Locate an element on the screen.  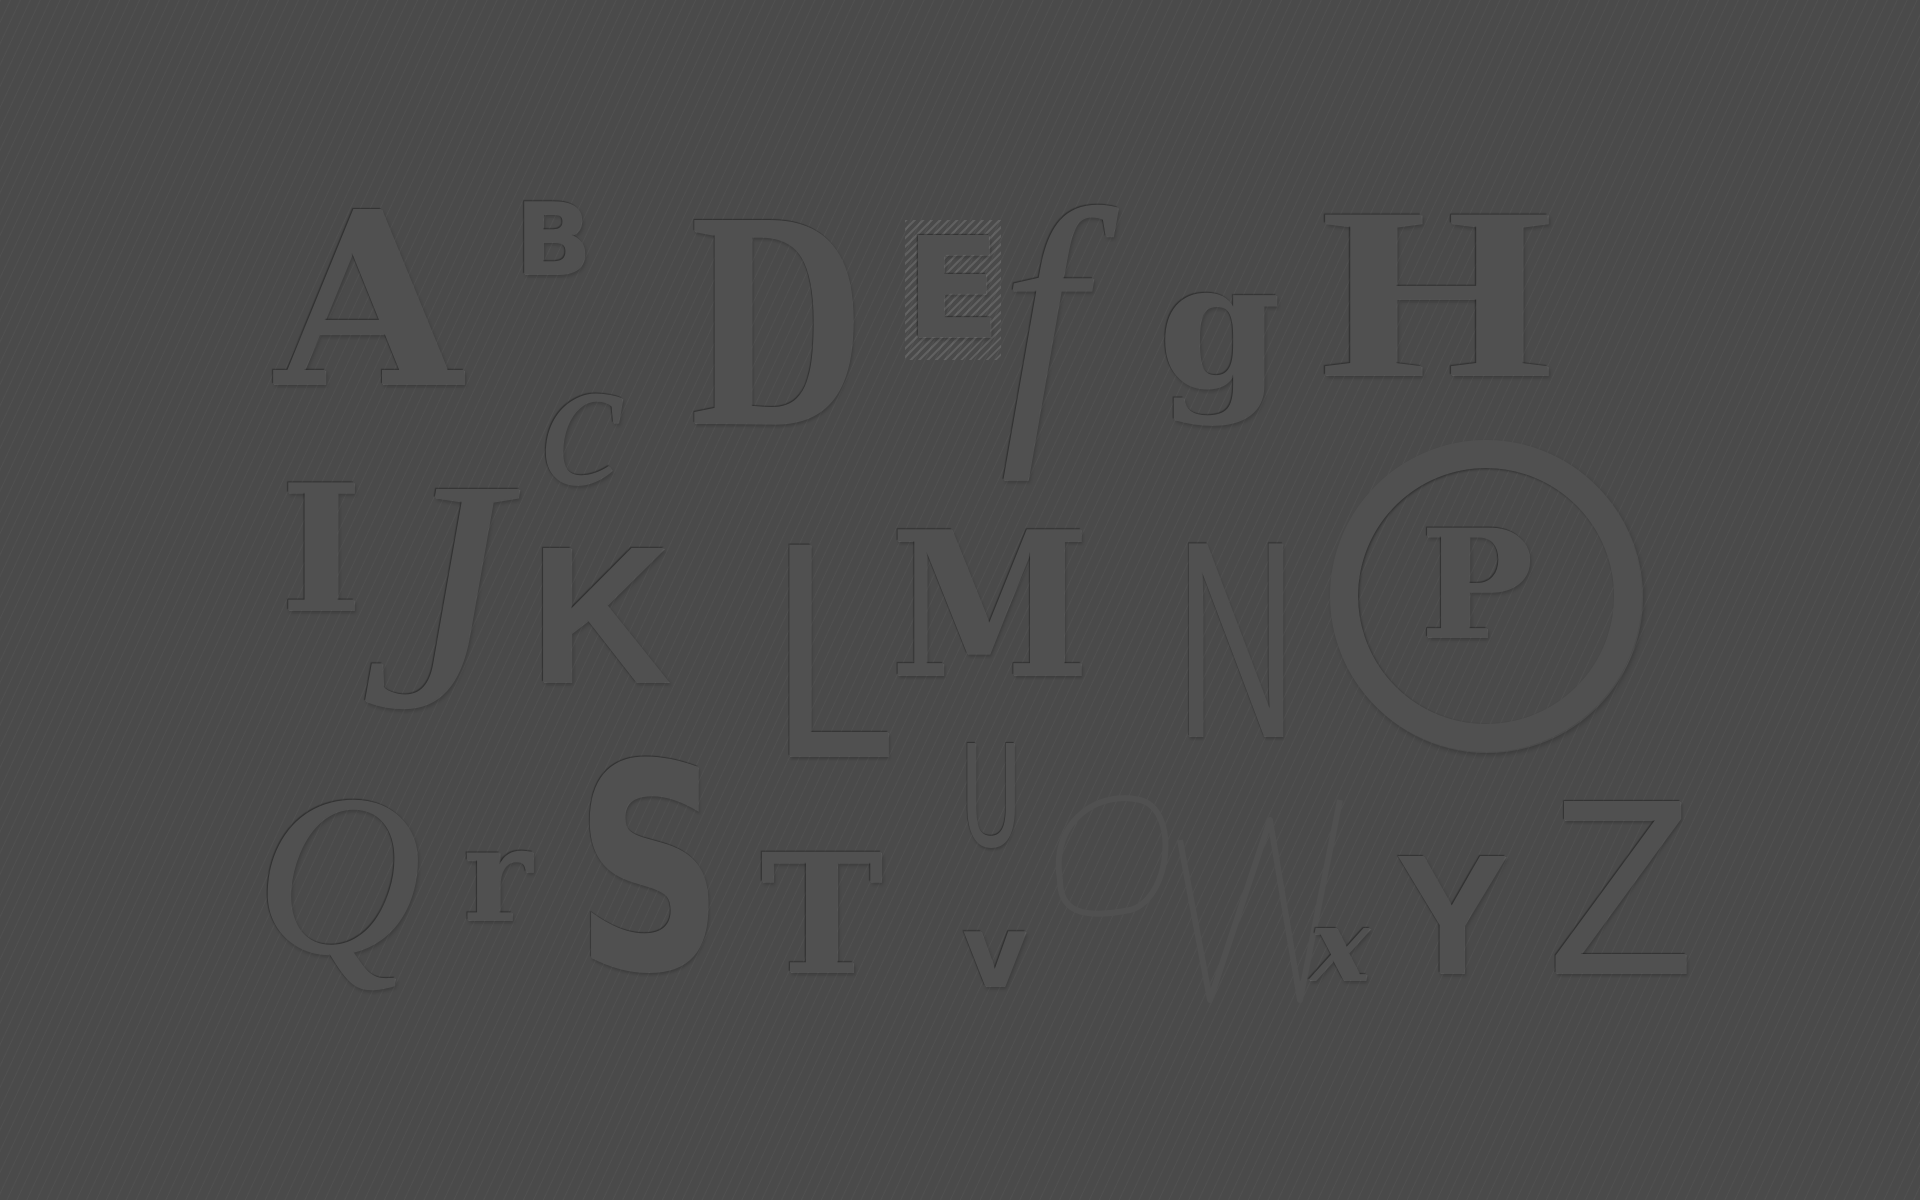
letter-n: N is located at coordinates (1236, 640).